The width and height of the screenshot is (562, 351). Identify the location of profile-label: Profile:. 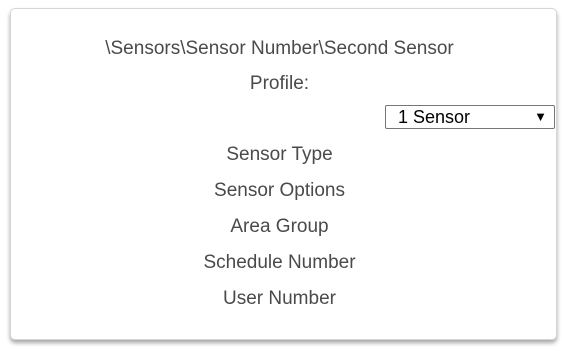
(279, 83).